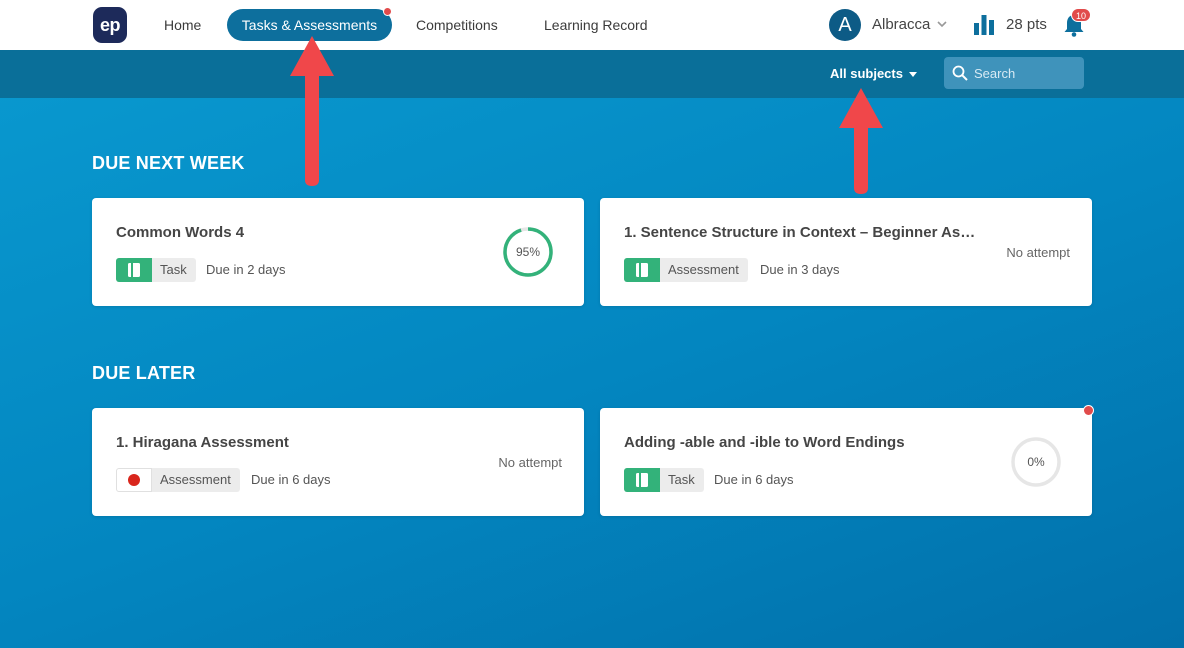  What do you see at coordinates (168, 163) in the screenshot?
I see `section-title-due-next-week: DUE NEXT WEEK` at bounding box center [168, 163].